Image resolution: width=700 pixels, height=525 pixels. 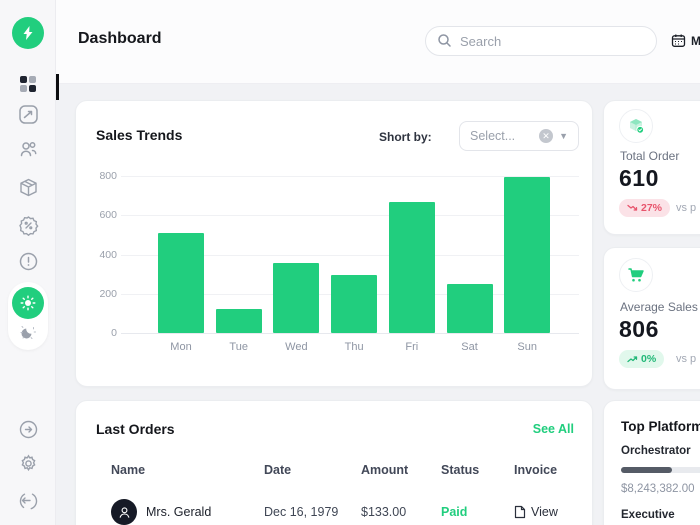 I want to click on stat-label: Total Order, so click(x=650, y=156).